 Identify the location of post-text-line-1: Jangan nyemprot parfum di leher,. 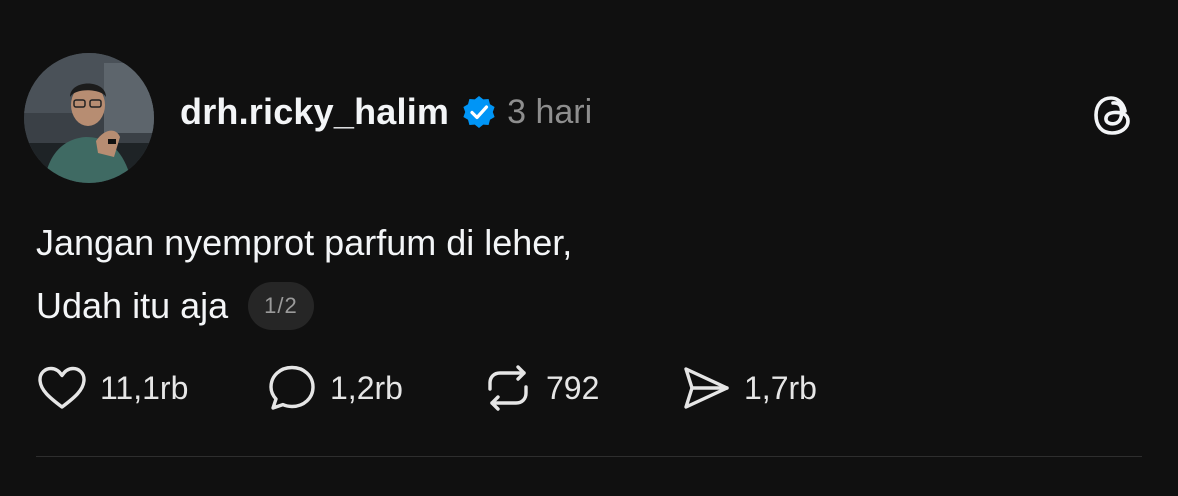
(304, 242).